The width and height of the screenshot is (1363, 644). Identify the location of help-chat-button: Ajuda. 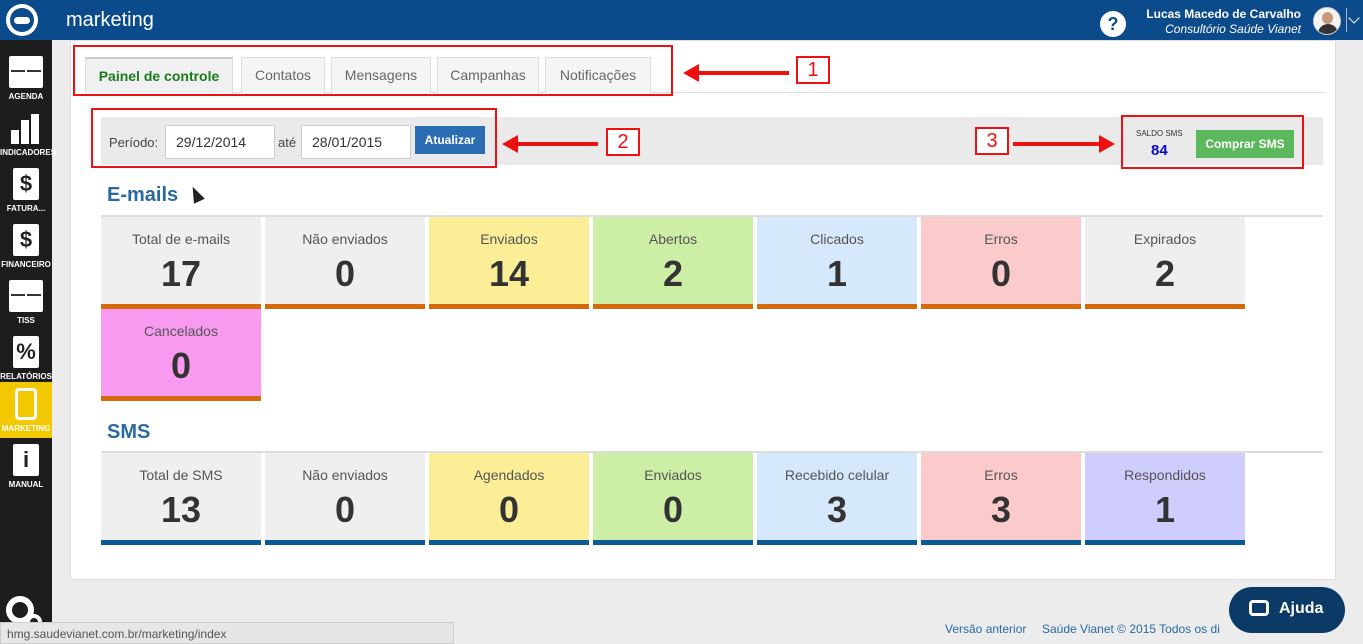
(1287, 610).